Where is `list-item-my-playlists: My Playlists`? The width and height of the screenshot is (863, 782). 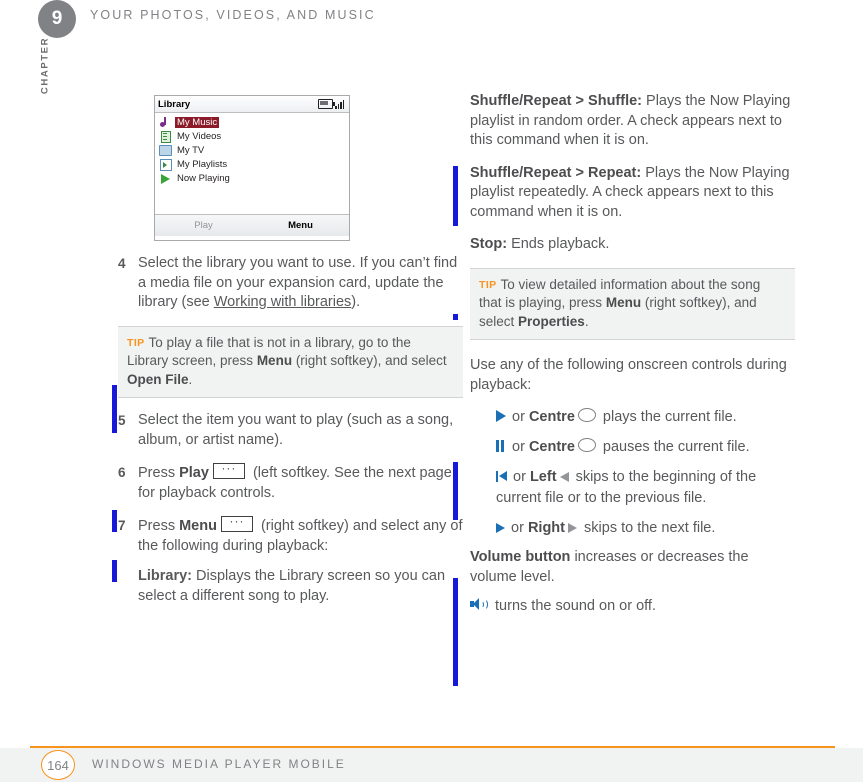
list-item-my-playlists: My Playlists is located at coordinates (254, 164).